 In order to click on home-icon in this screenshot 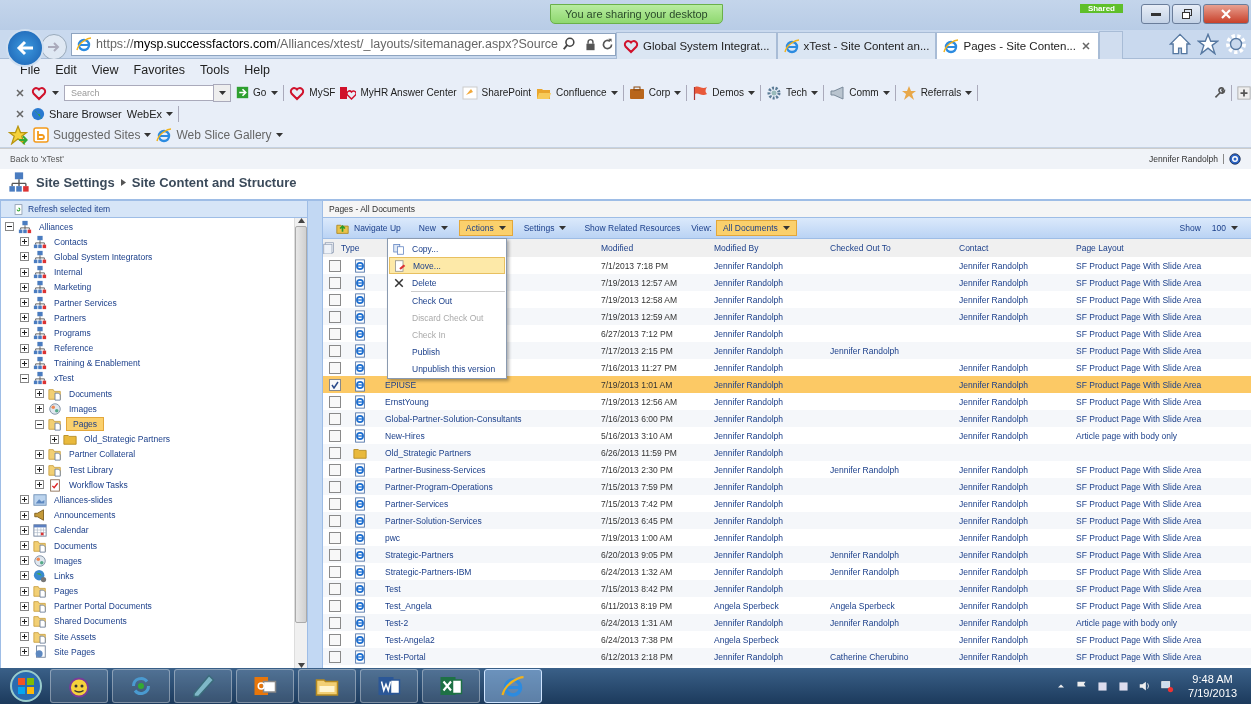, I will do `click(1180, 44)`.